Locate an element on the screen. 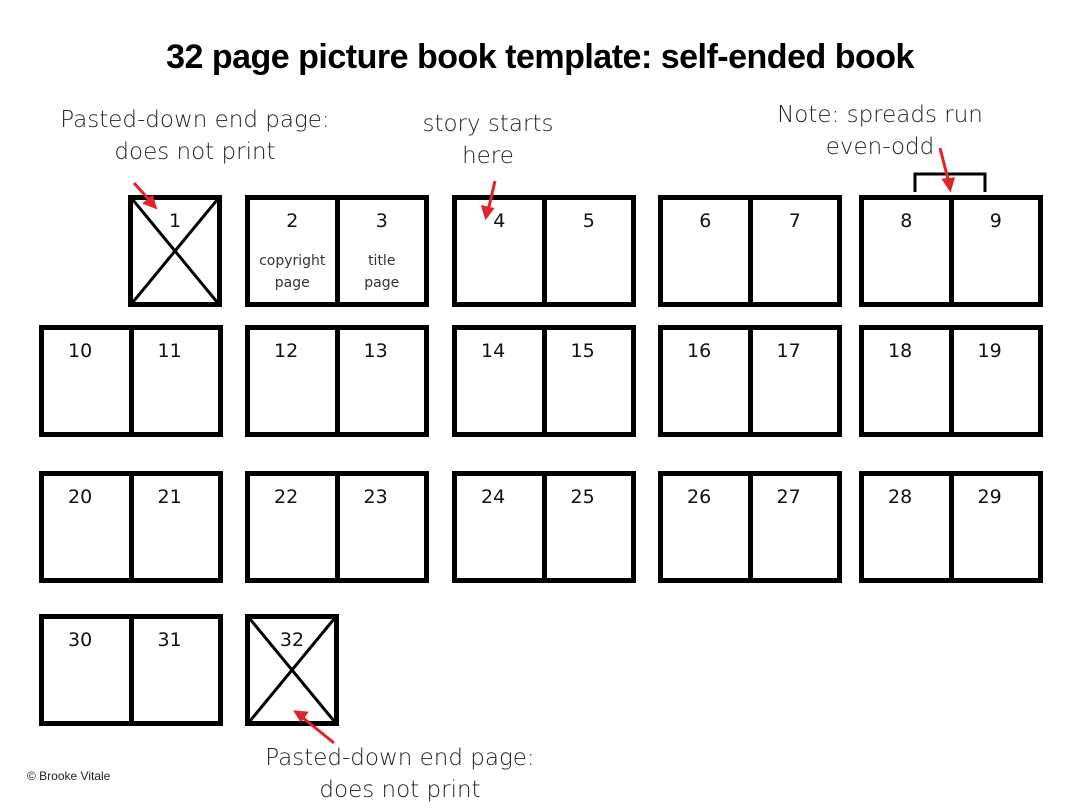 The height and width of the screenshot is (810, 1080). page: 9 is located at coordinates (993, 251).